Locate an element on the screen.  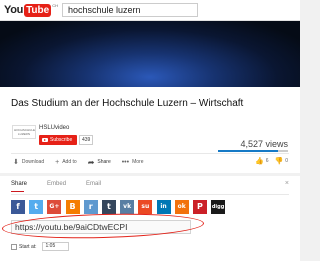
like-ratio-fill is located at coordinates (248, 151).